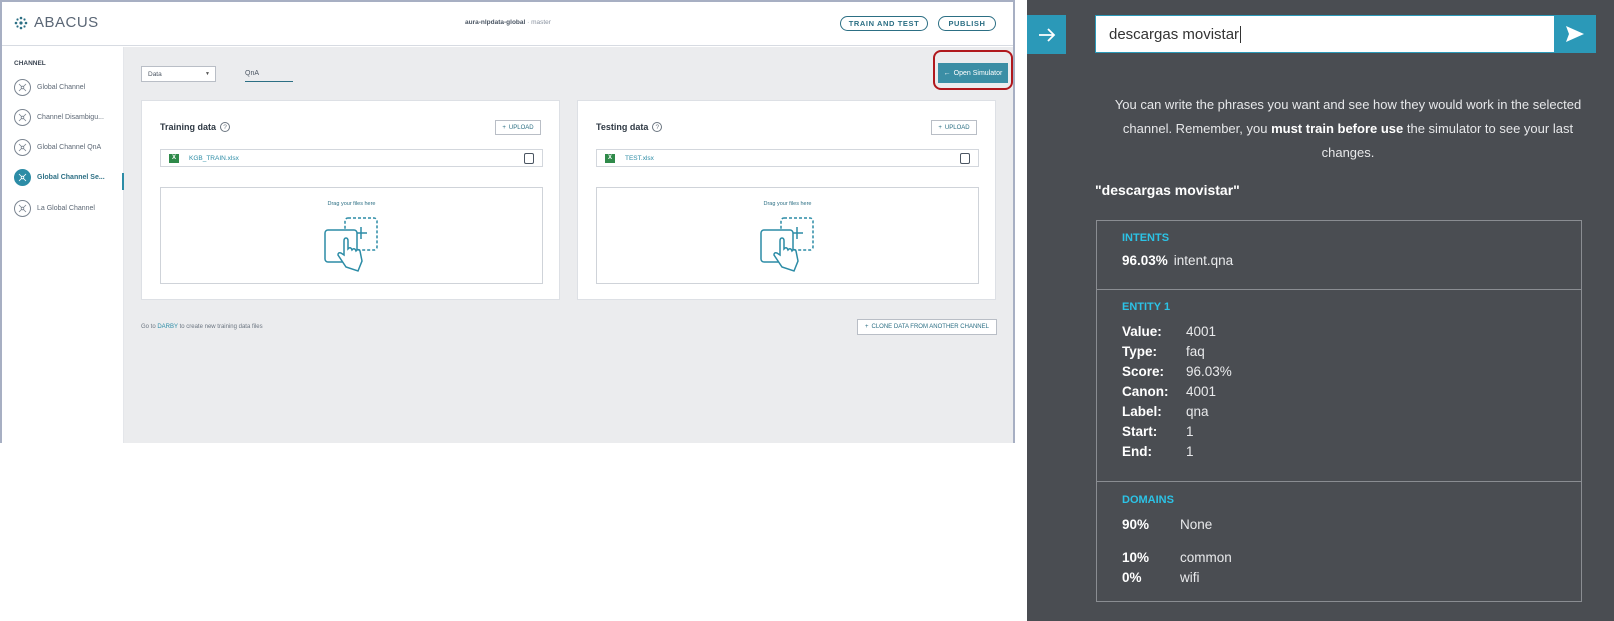 This screenshot has width=1614, height=621. Describe the element at coordinates (1136, 557) in the screenshot. I see `domain-pct: 10%` at that location.